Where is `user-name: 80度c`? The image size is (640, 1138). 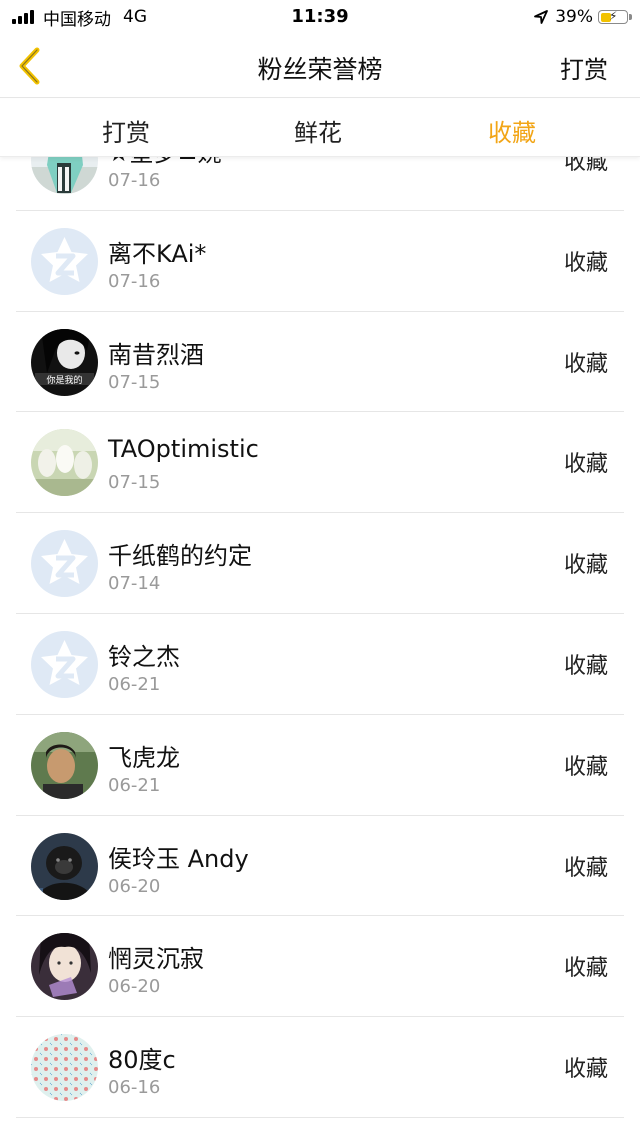 user-name: 80度c is located at coordinates (142, 1060).